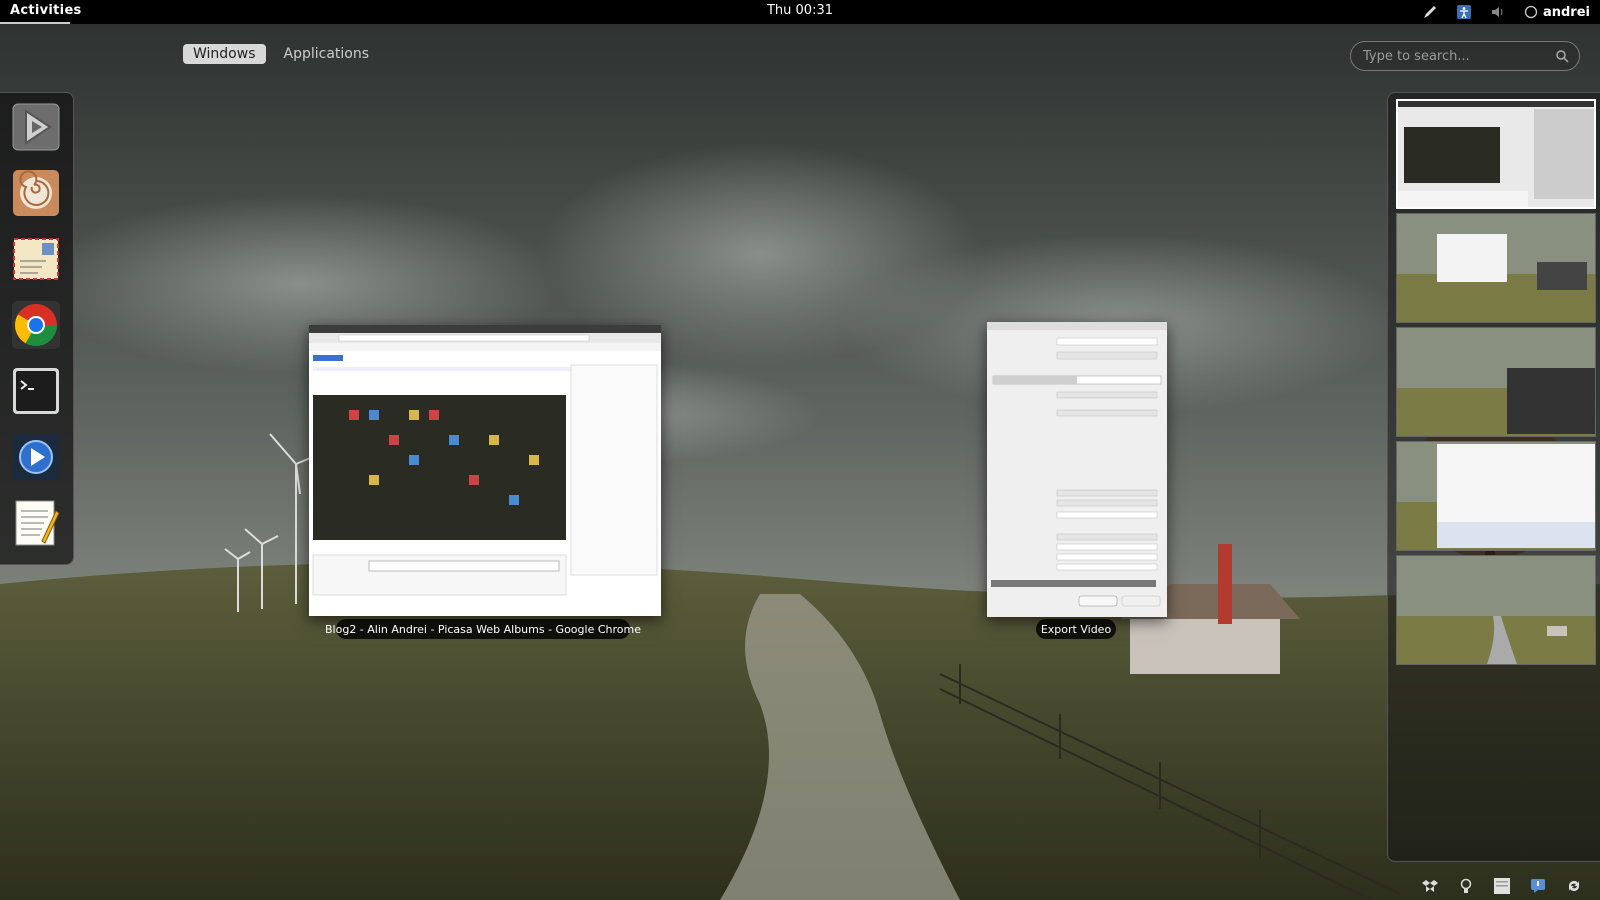 The width and height of the screenshot is (1600, 900). Describe the element at coordinates (1538, 886) in the screenshot. I see `notification-icon` at that location.